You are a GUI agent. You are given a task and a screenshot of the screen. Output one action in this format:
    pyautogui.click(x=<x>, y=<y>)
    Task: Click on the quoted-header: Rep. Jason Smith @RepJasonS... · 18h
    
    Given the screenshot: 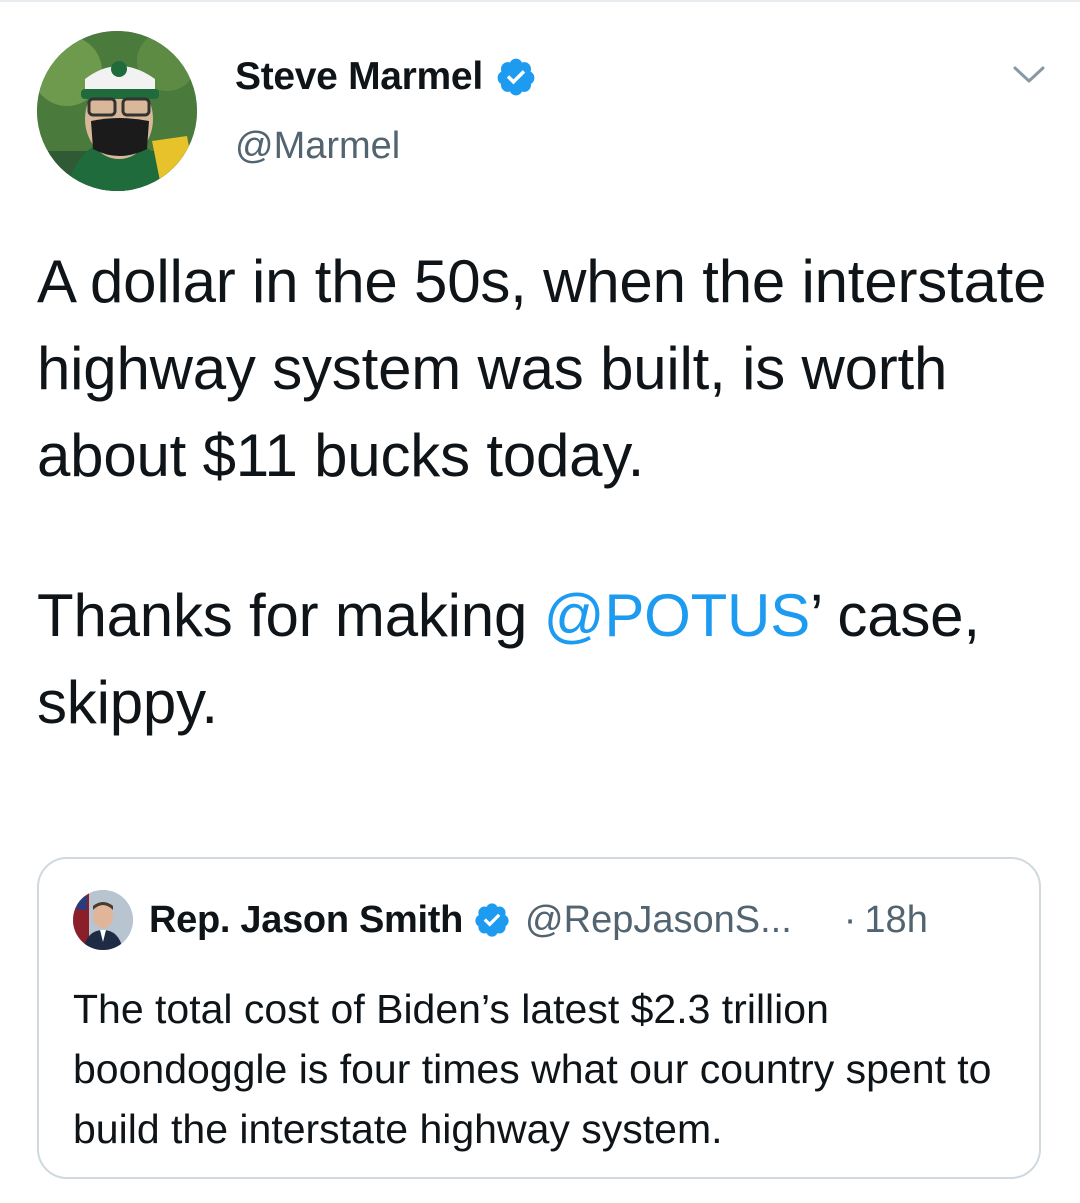 What is the action you would take?
    pyautogui.click(x=538, y=920)
    